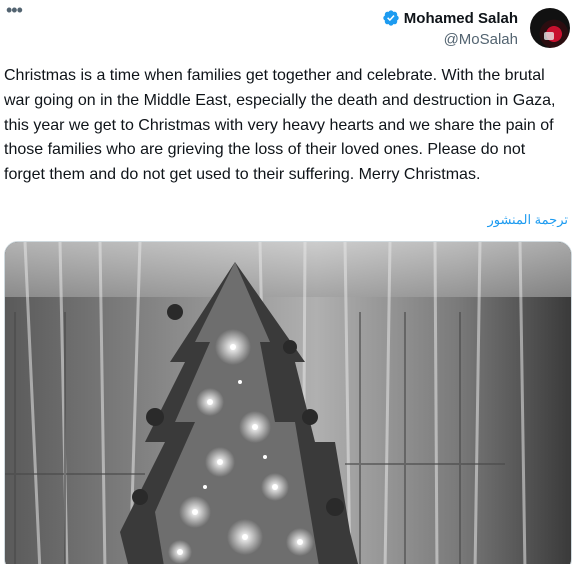 This screenshot has width=576, height=564. What do you see at coordinates (450, 39) in the screenshot?
I see `author-handle: @MoSalah` at bounding box center [450, 39].